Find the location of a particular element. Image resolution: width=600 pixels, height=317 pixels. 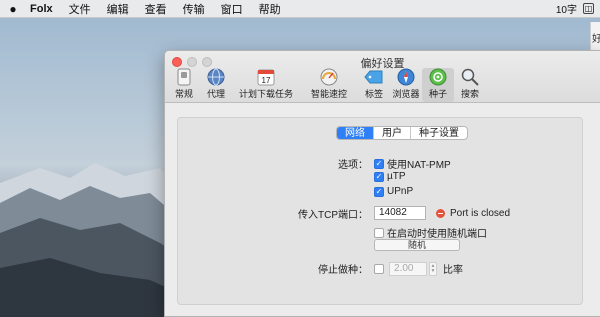

tab-torrent-settings: 种子设置 is located at coordinates (439, 133).